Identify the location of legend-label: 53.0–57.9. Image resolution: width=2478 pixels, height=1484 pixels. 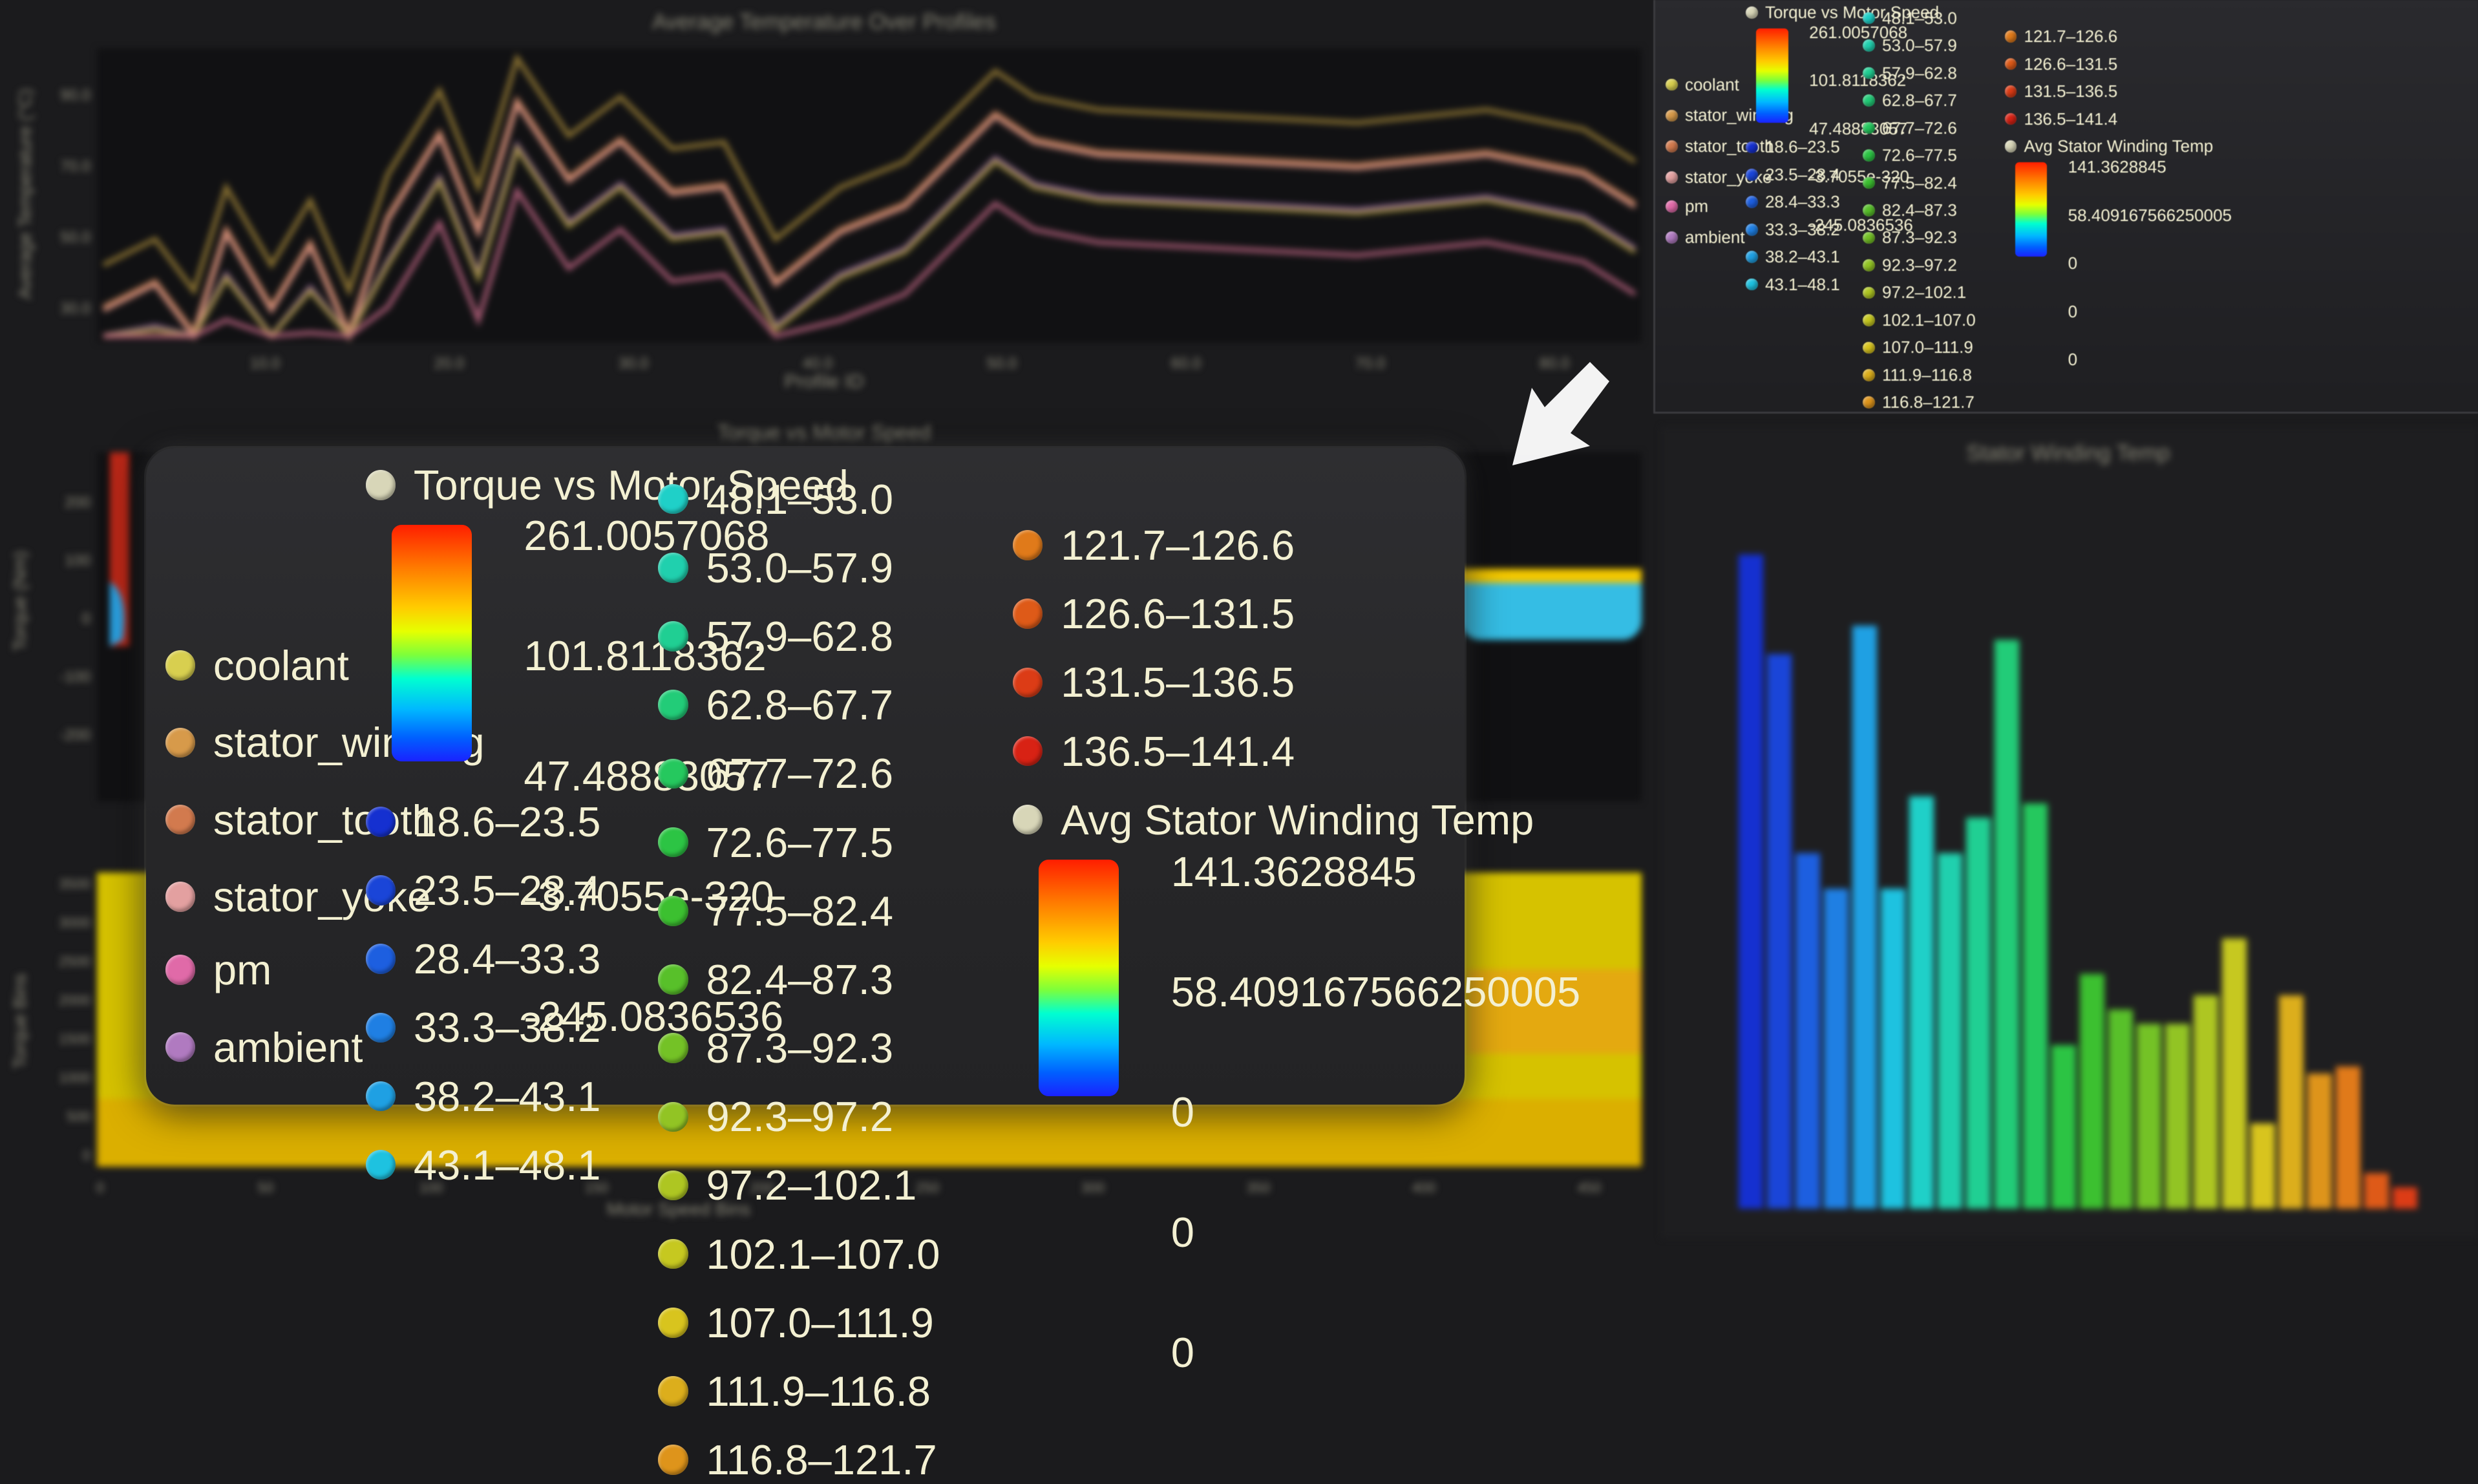
(800, 567).